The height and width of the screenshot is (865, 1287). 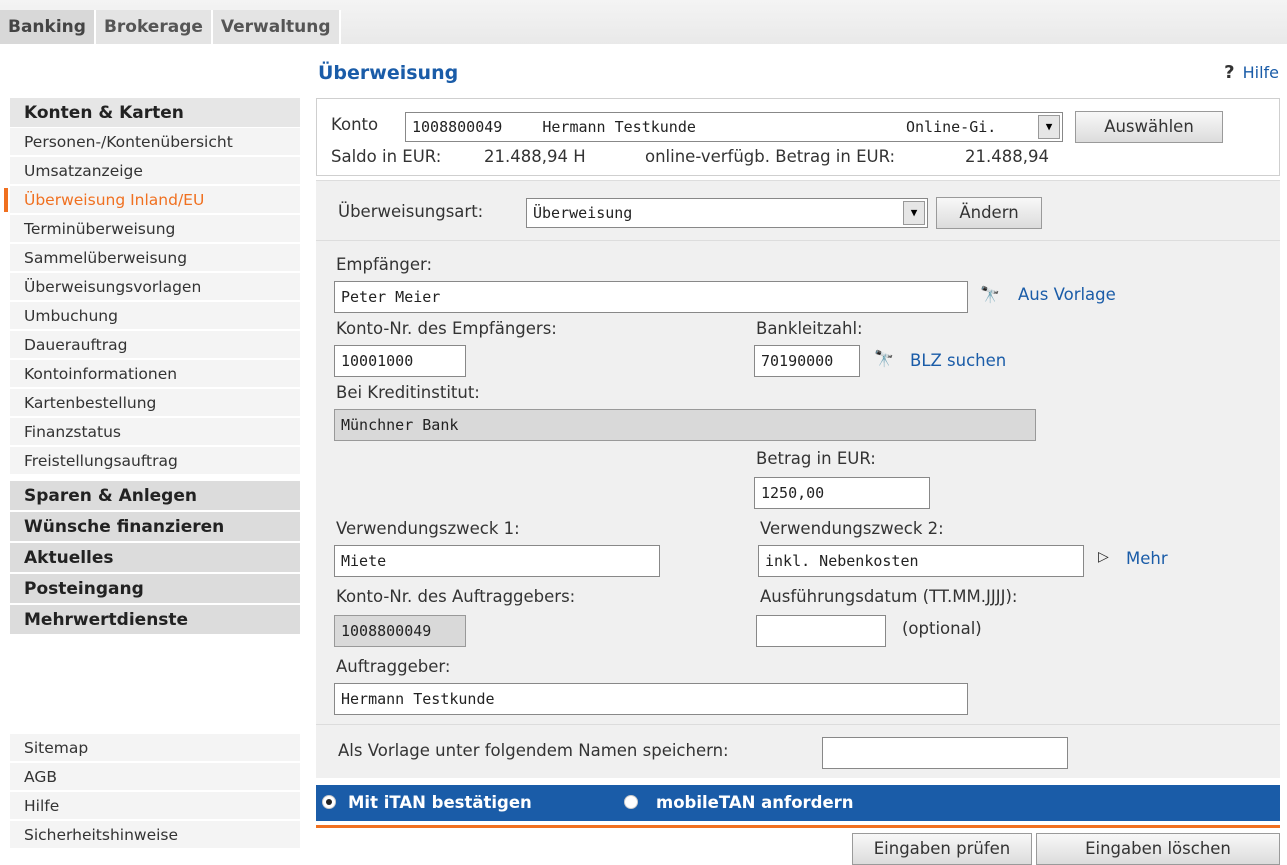 I want to click on itan-radio, so click(x=329, y=802).